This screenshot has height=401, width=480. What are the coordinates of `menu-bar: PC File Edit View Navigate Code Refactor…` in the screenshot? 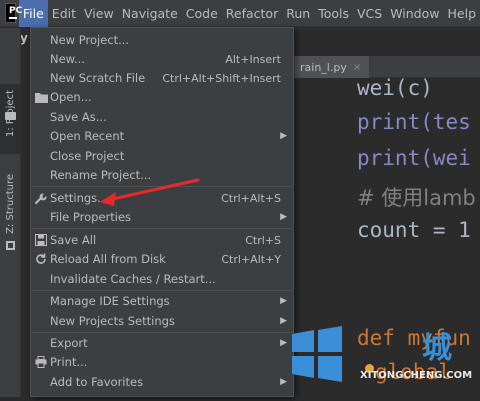 It's located at (240, 13).